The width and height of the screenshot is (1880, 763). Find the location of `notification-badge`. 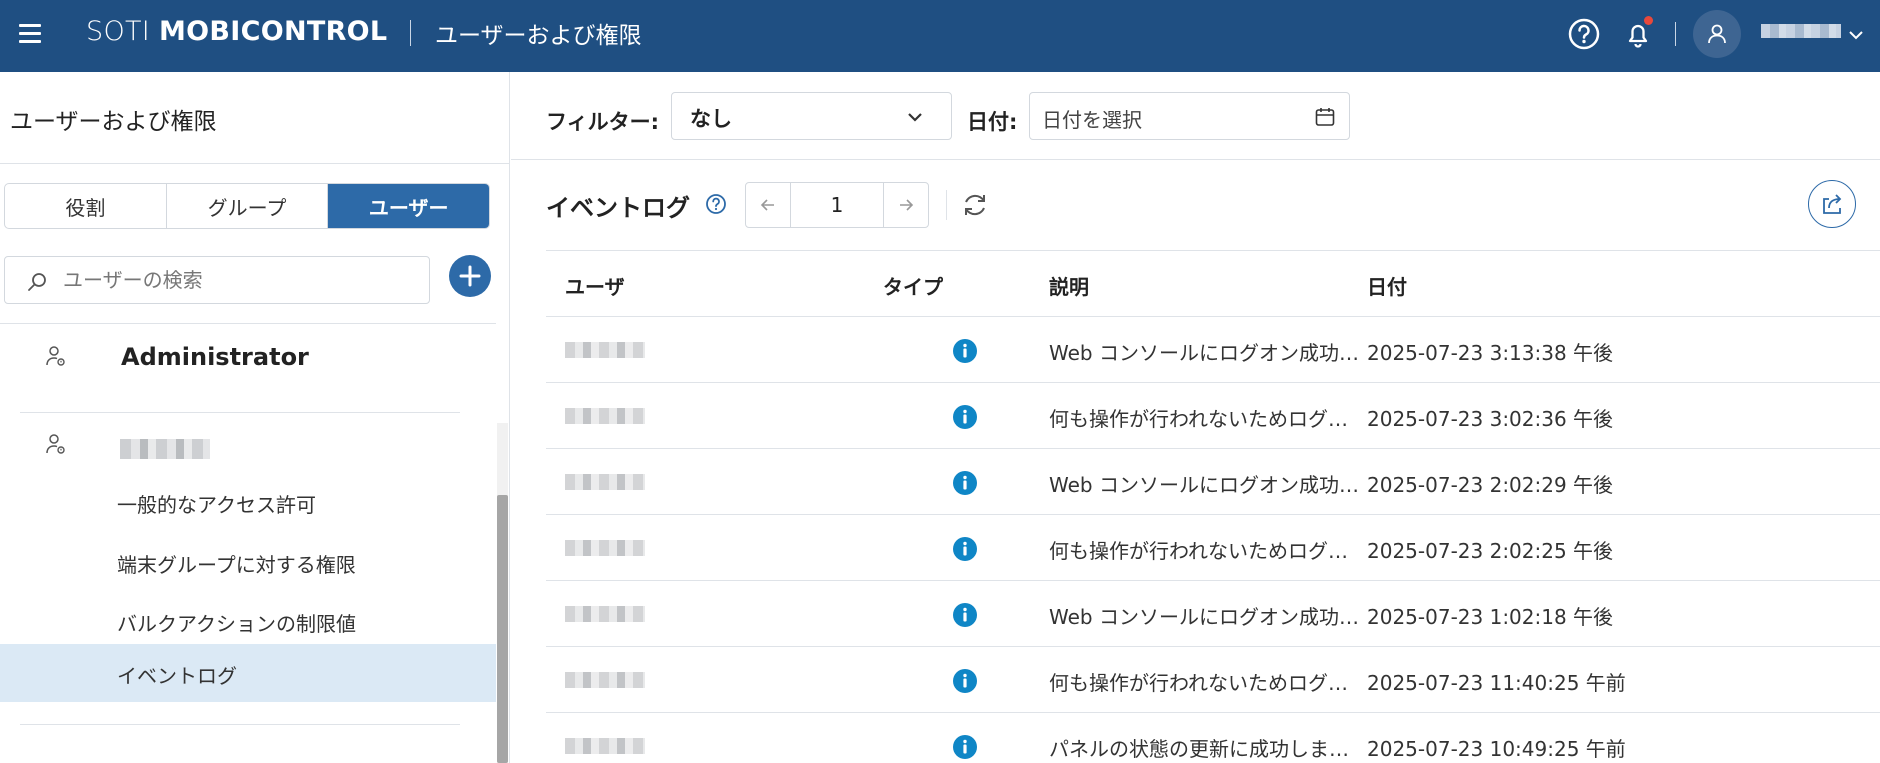

notification-badge is located at coordinates (1648, 20).